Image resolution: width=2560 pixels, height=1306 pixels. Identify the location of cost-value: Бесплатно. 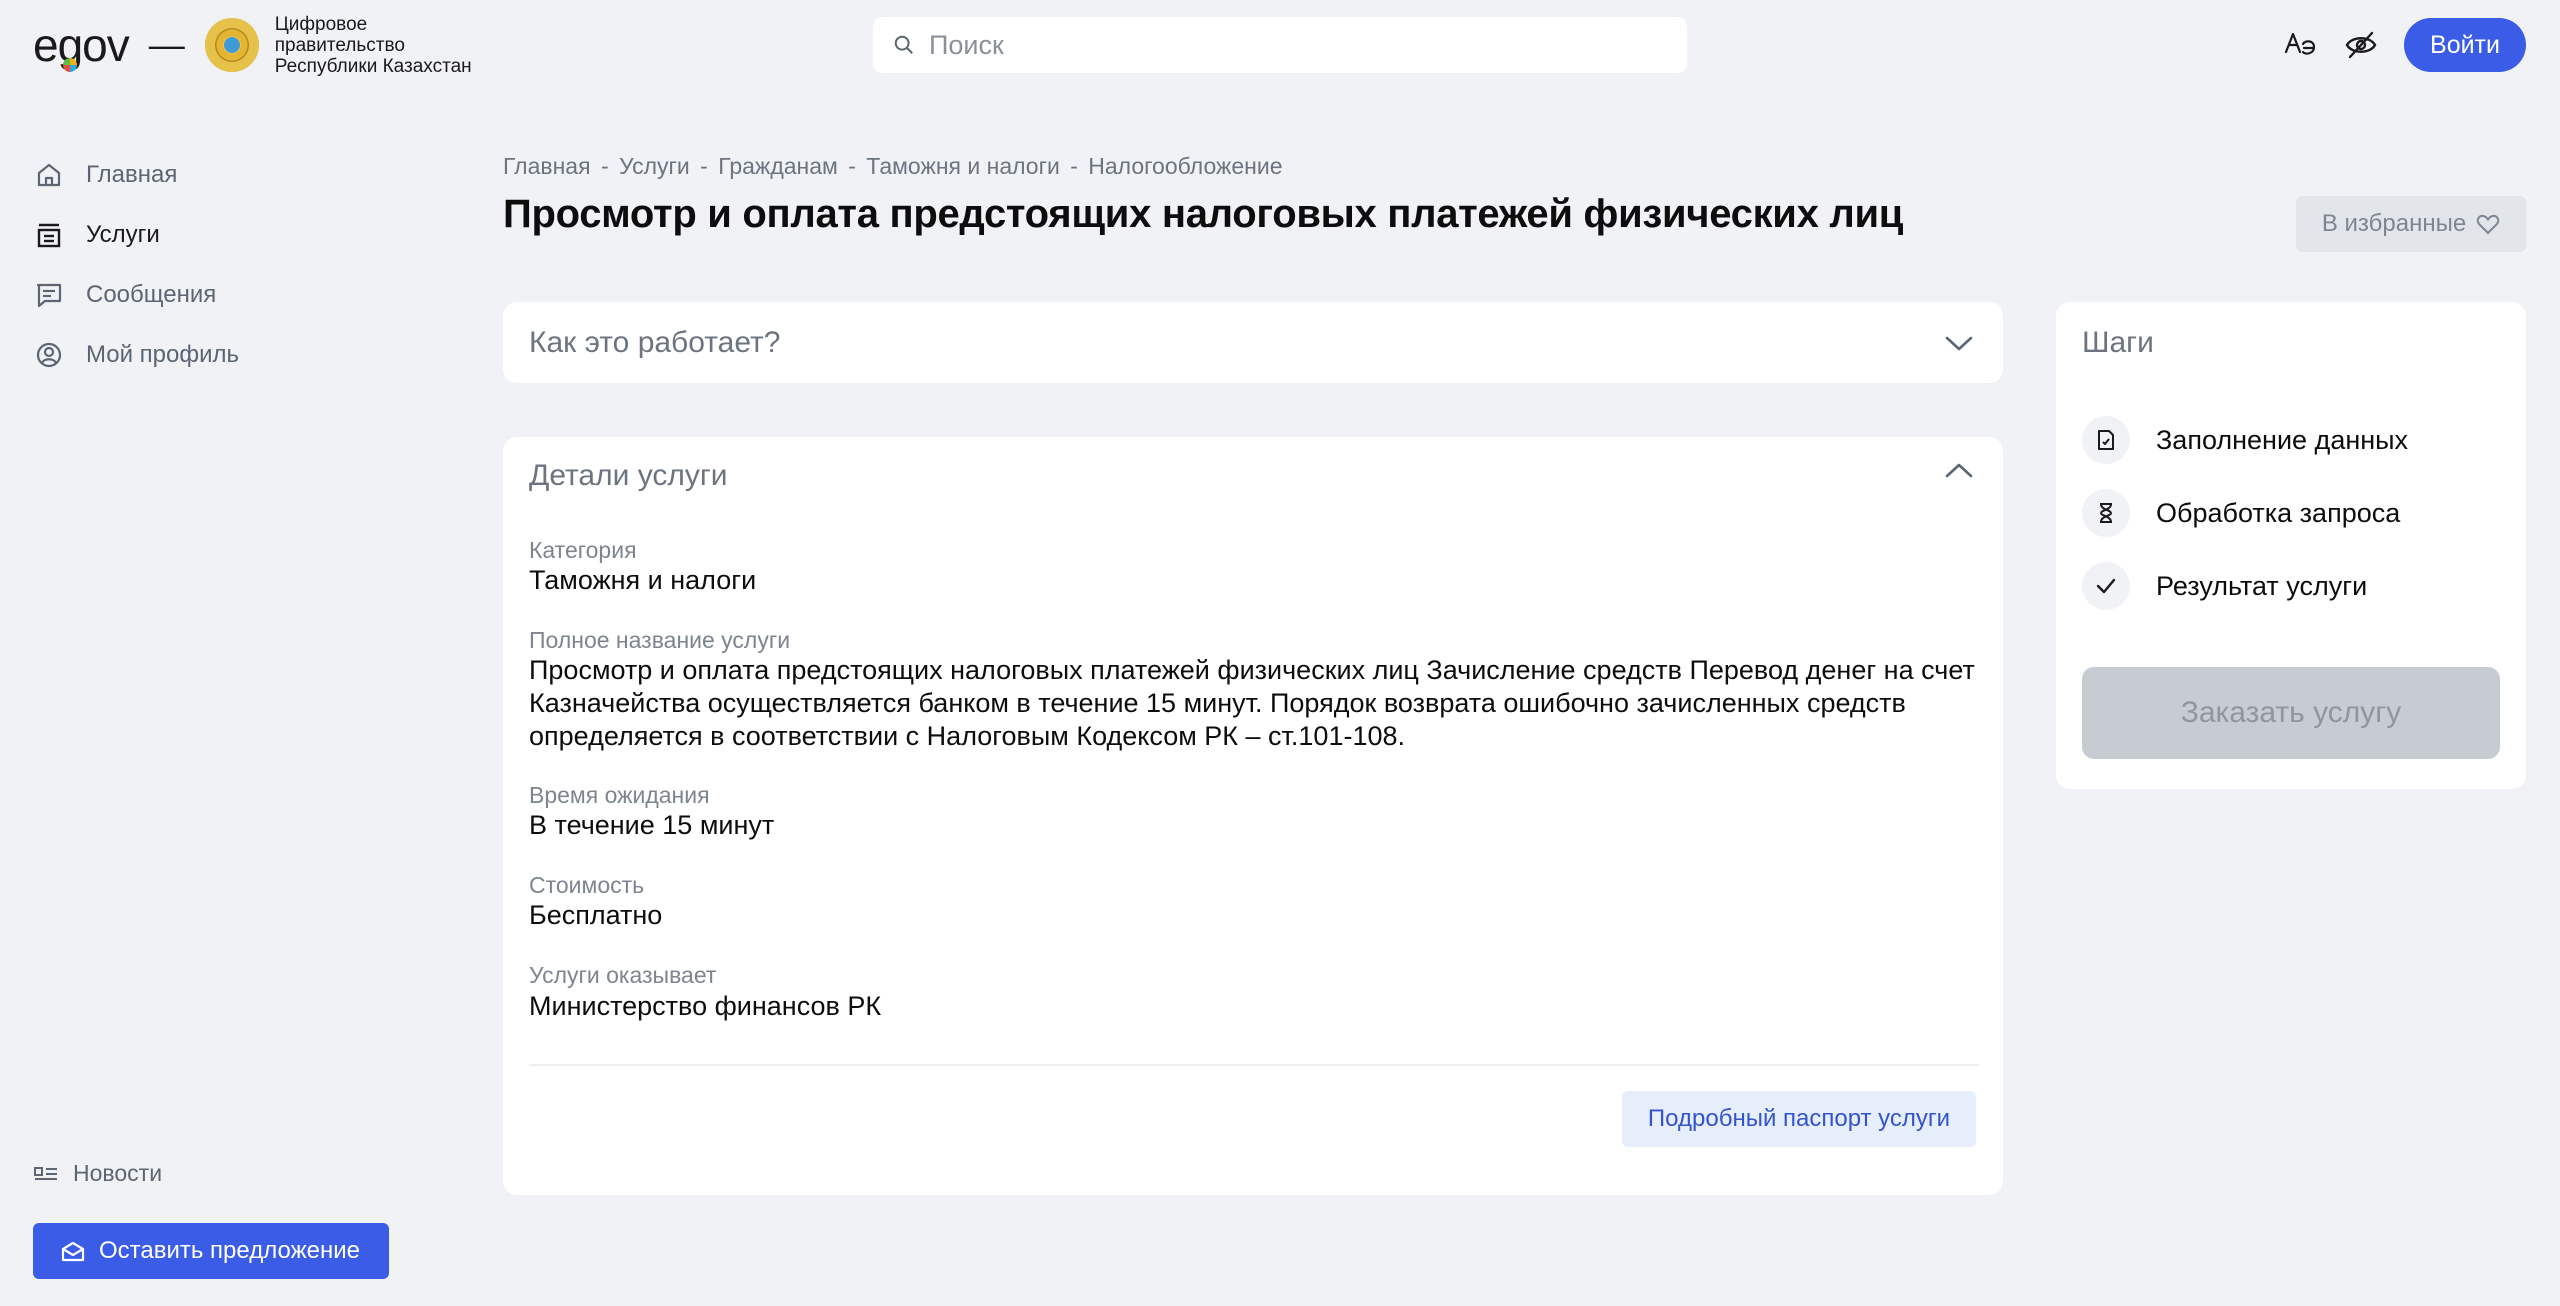
(596, 915).